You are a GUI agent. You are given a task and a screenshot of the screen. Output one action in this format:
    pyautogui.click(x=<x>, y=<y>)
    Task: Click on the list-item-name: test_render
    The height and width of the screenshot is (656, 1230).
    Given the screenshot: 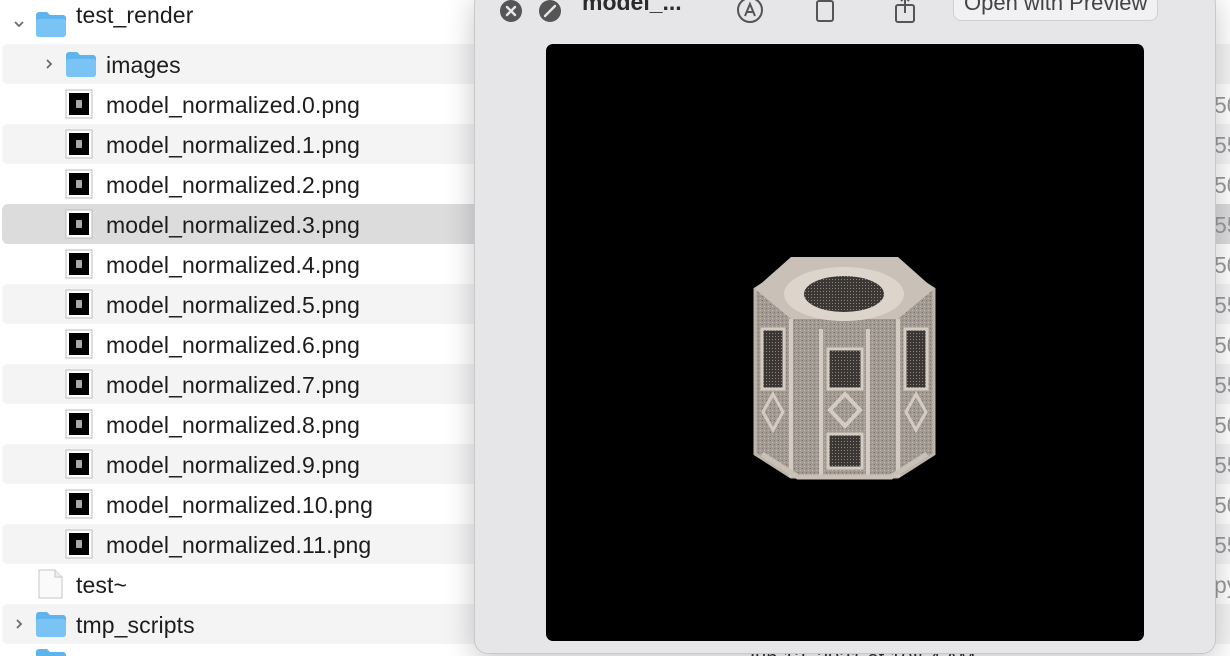 What is the action you would take?
    pyautogui.click(x=135, y=15)
    